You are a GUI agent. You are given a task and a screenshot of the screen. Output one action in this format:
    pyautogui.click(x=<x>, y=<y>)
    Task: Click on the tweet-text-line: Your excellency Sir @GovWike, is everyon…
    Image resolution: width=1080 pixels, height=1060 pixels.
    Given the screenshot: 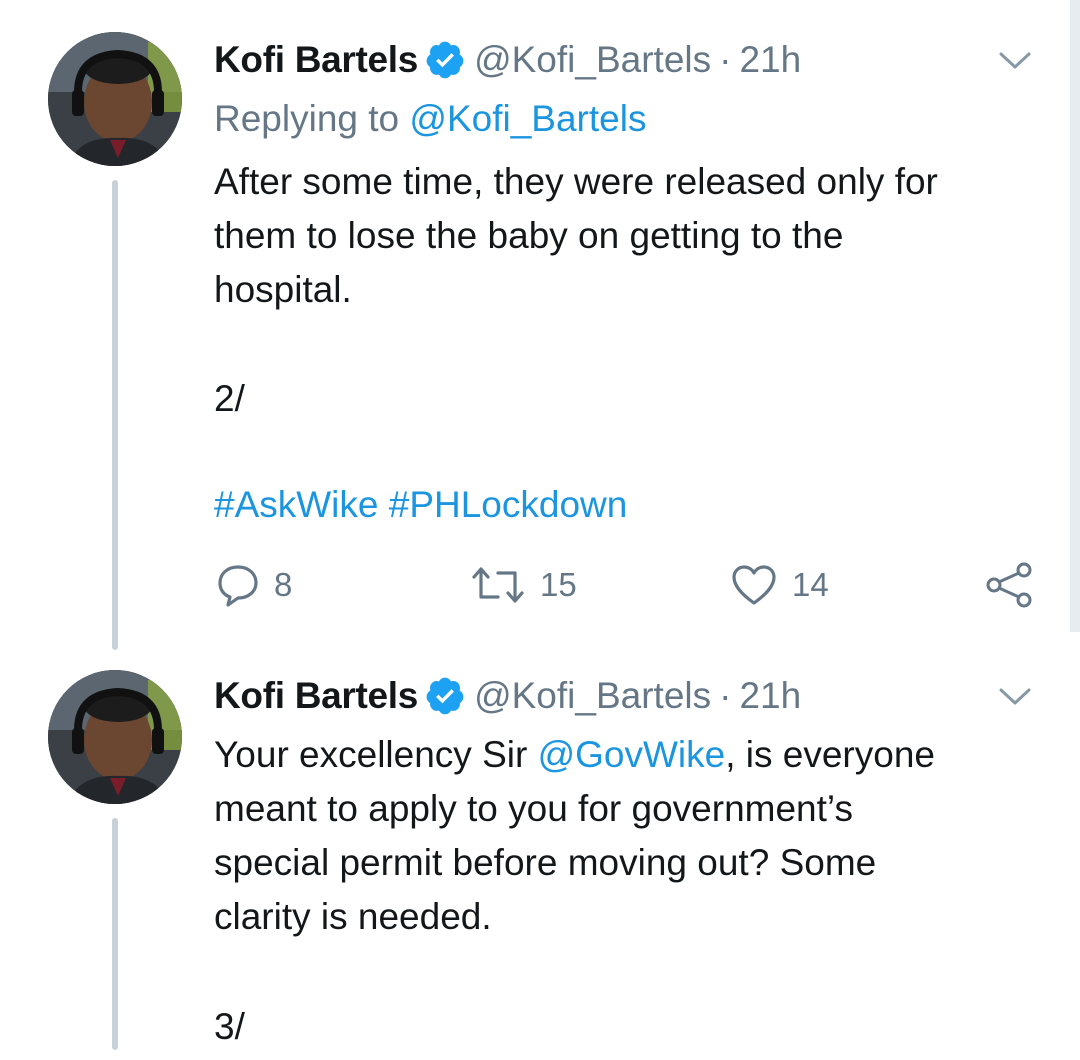 What is the action you would take?
    pyautogui.click(x=629, y=755)
    